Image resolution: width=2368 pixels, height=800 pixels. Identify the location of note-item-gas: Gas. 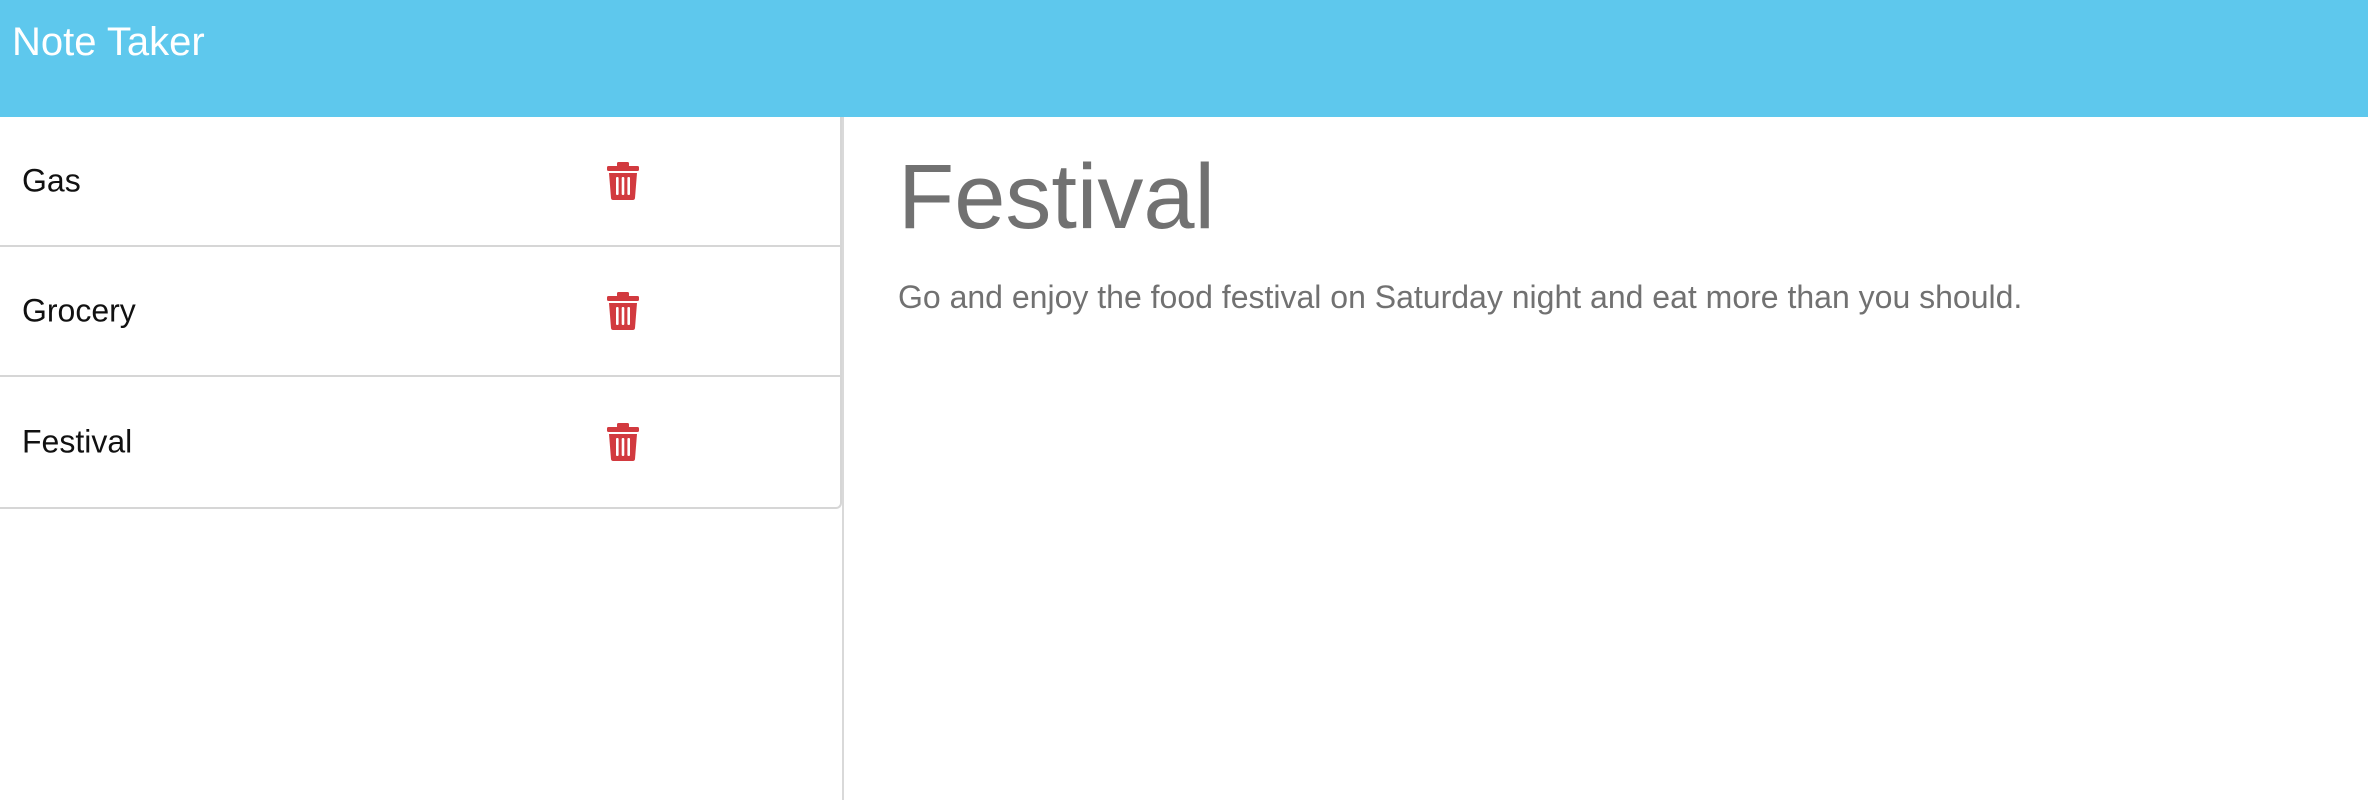
(420, 182).